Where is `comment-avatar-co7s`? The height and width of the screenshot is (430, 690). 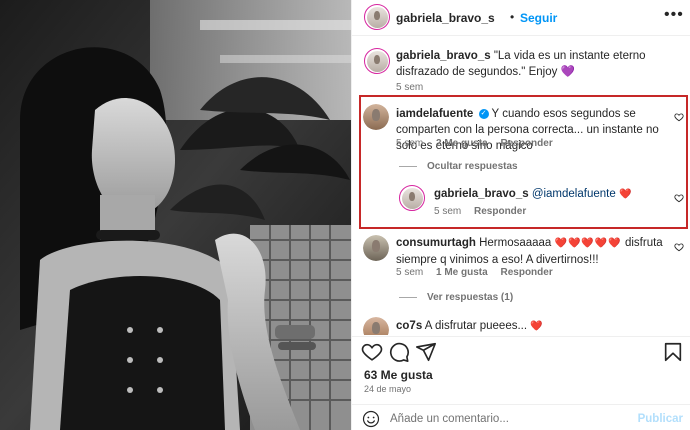 comment-avatar-co7s is located at coordinates (376, 326).